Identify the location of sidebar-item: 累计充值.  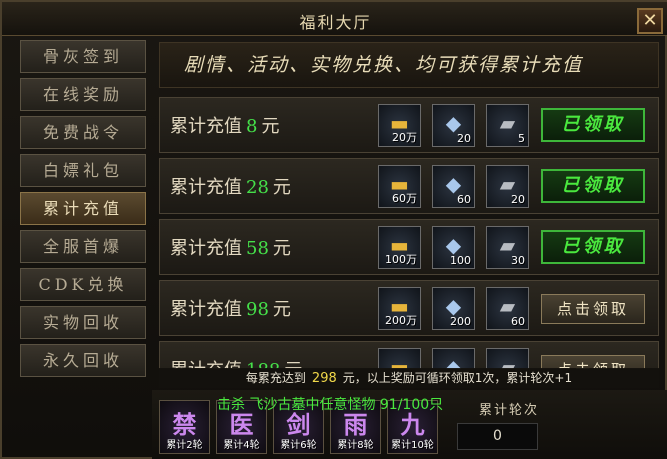
(83, 208).